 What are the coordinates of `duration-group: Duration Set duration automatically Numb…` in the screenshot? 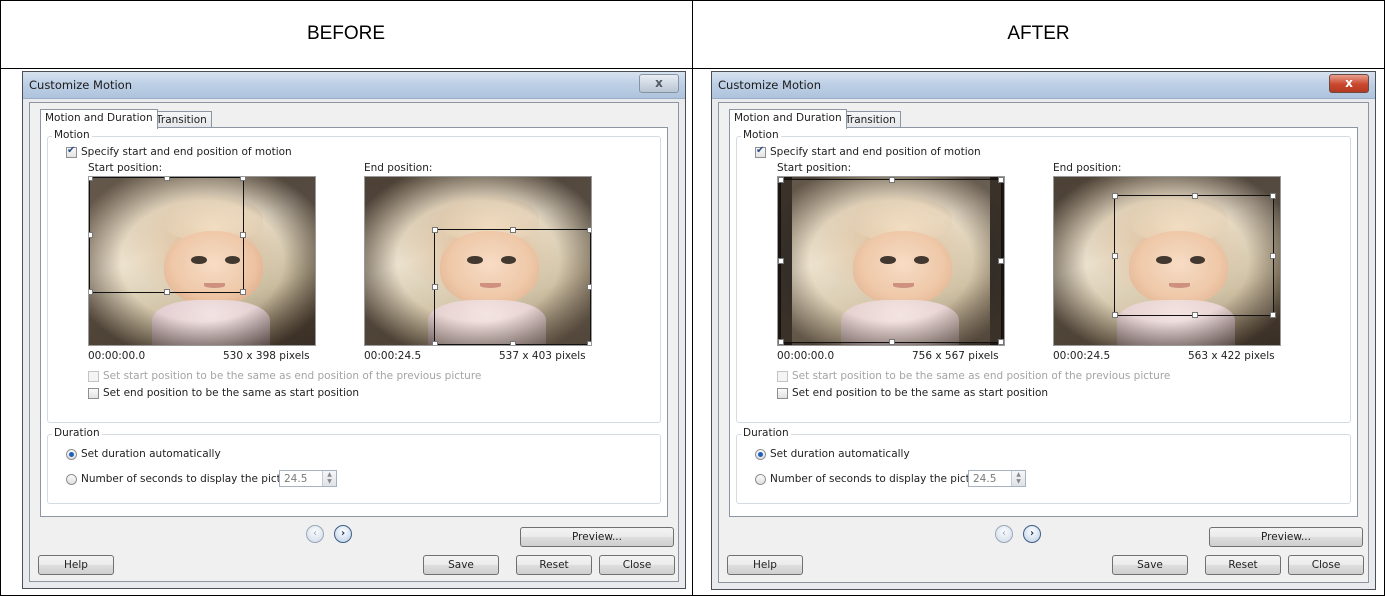 It's located at (1043, 465).